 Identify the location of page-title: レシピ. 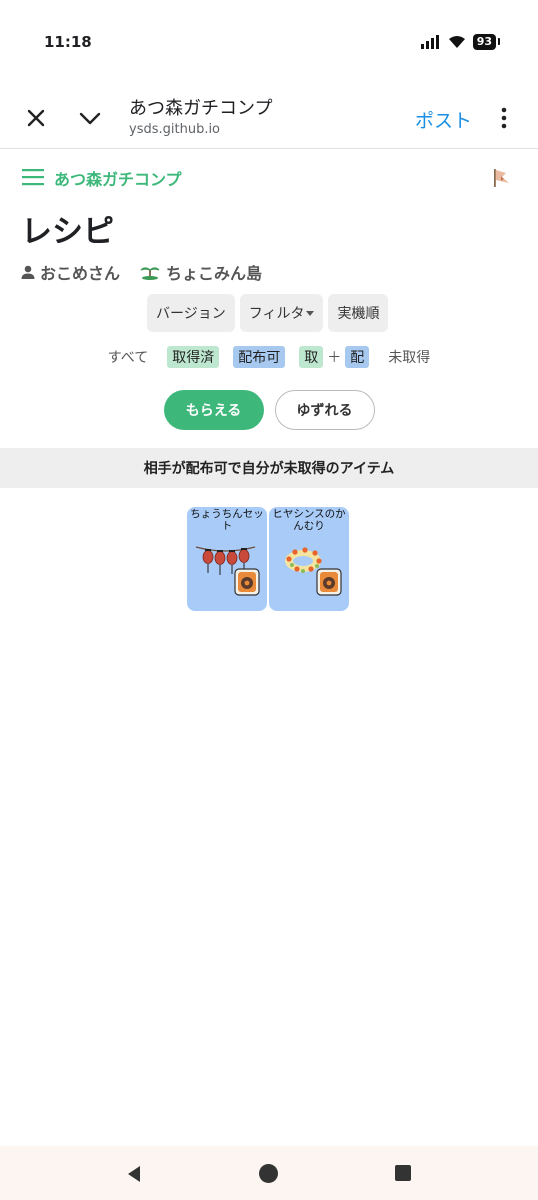
(67, 232).